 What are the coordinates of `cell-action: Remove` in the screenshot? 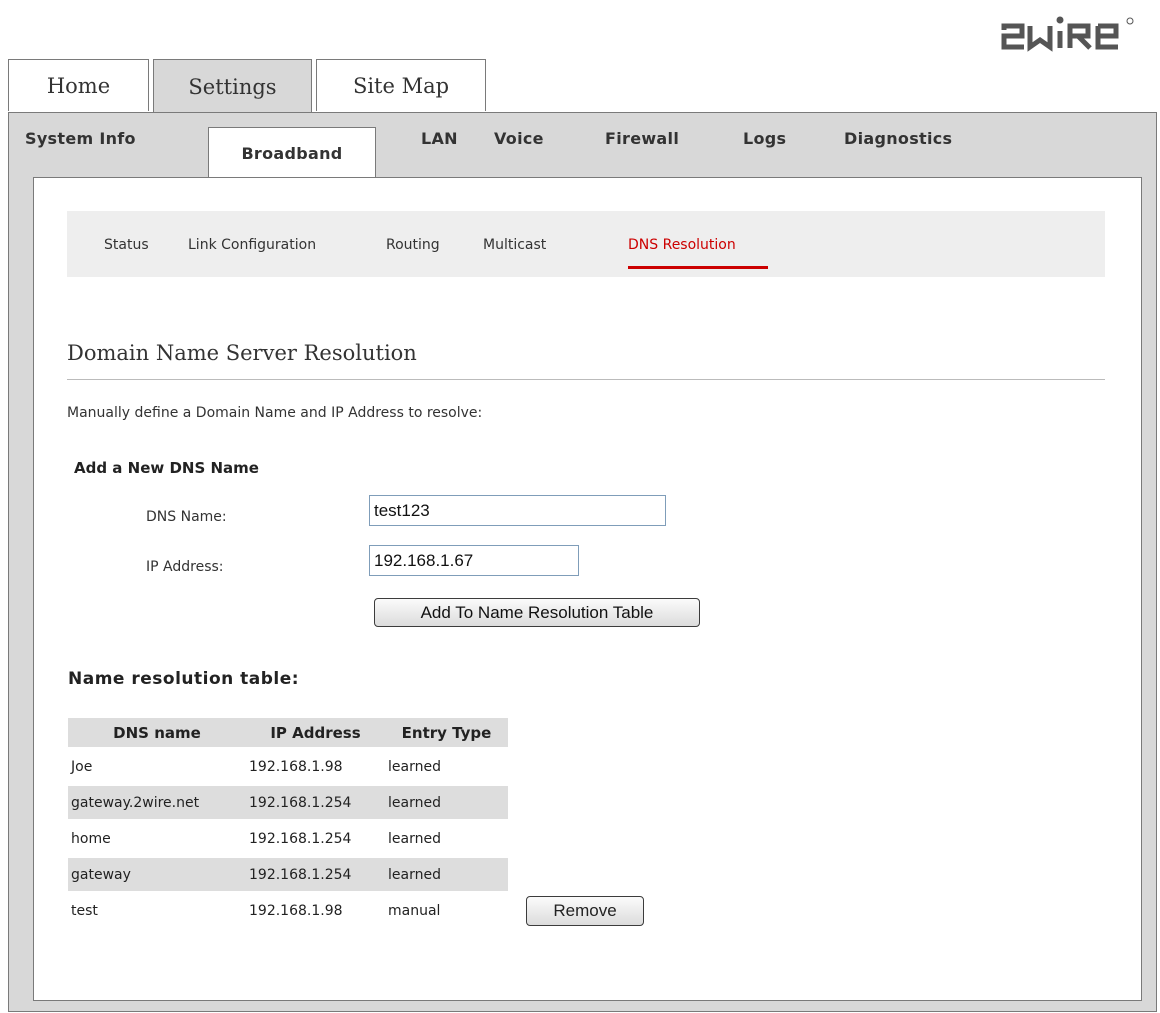 It's located at (577, 910).